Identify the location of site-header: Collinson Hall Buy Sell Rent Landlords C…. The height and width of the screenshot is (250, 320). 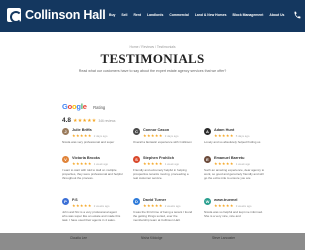
(152, 16).